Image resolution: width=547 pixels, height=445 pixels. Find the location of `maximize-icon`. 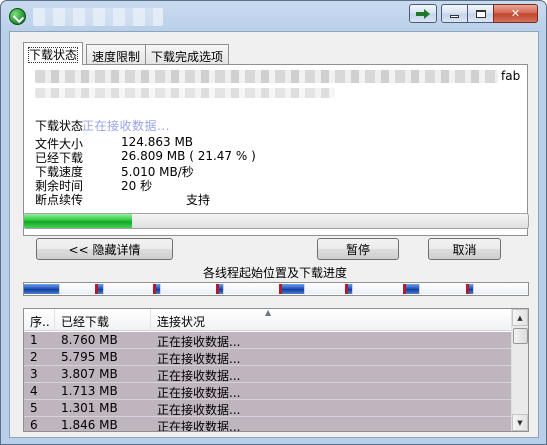

maximize-icon is located at coordinates (480, 13).